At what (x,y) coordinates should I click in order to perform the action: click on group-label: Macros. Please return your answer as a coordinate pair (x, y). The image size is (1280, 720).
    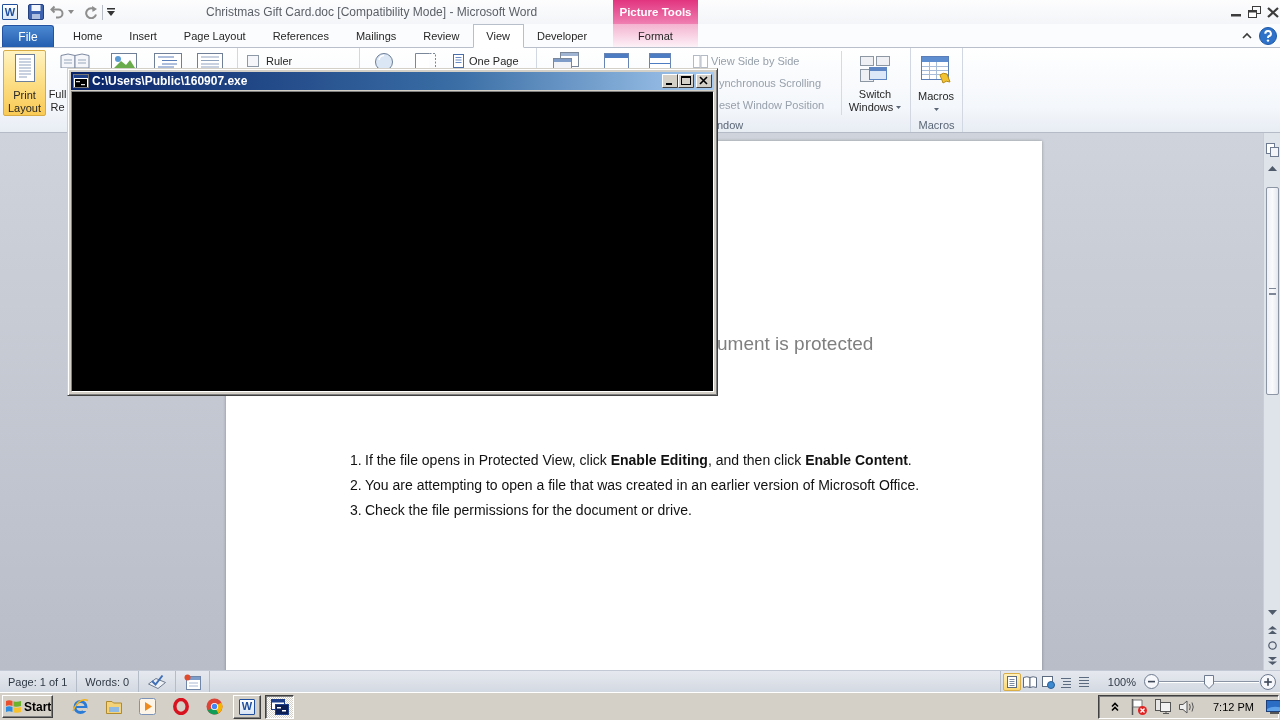
    Looking at the image, I should click on (936, 124).